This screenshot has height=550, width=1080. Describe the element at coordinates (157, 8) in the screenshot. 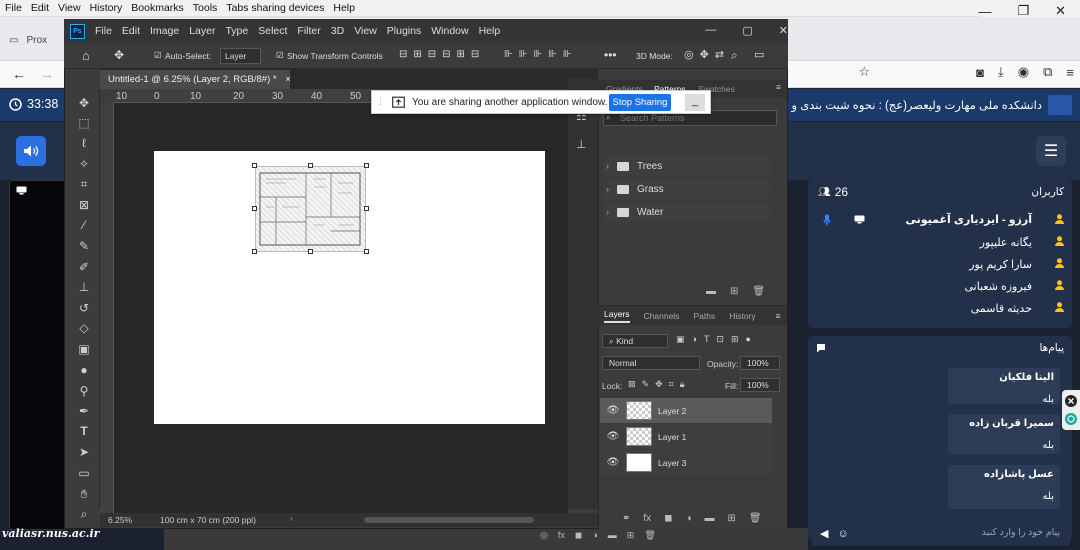

I see `menu-bookmarks: Bookmarks` at that location.